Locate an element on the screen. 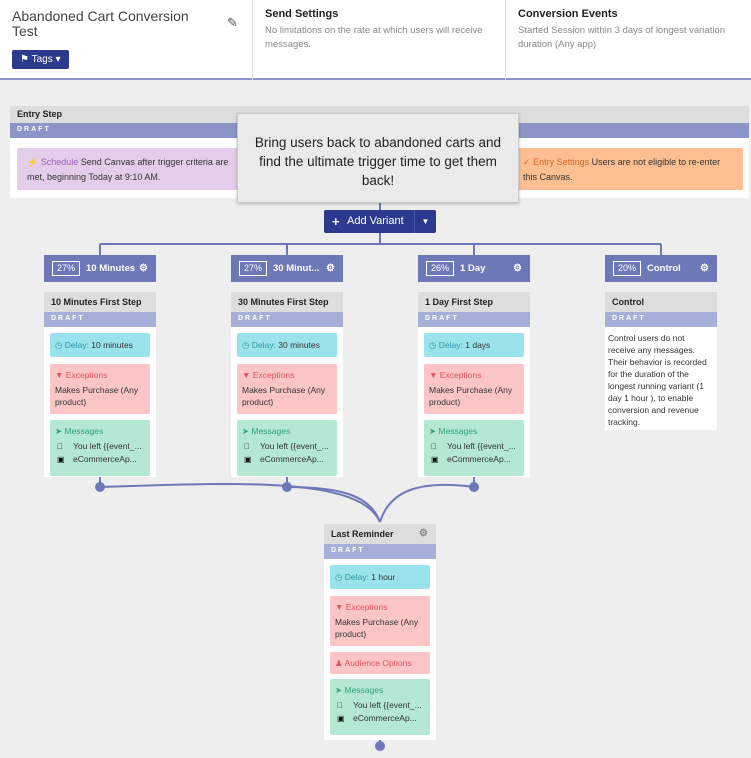 This screenshot has height=758, width=751. variant-percentage: 20% is located at coordinates (627, 268).